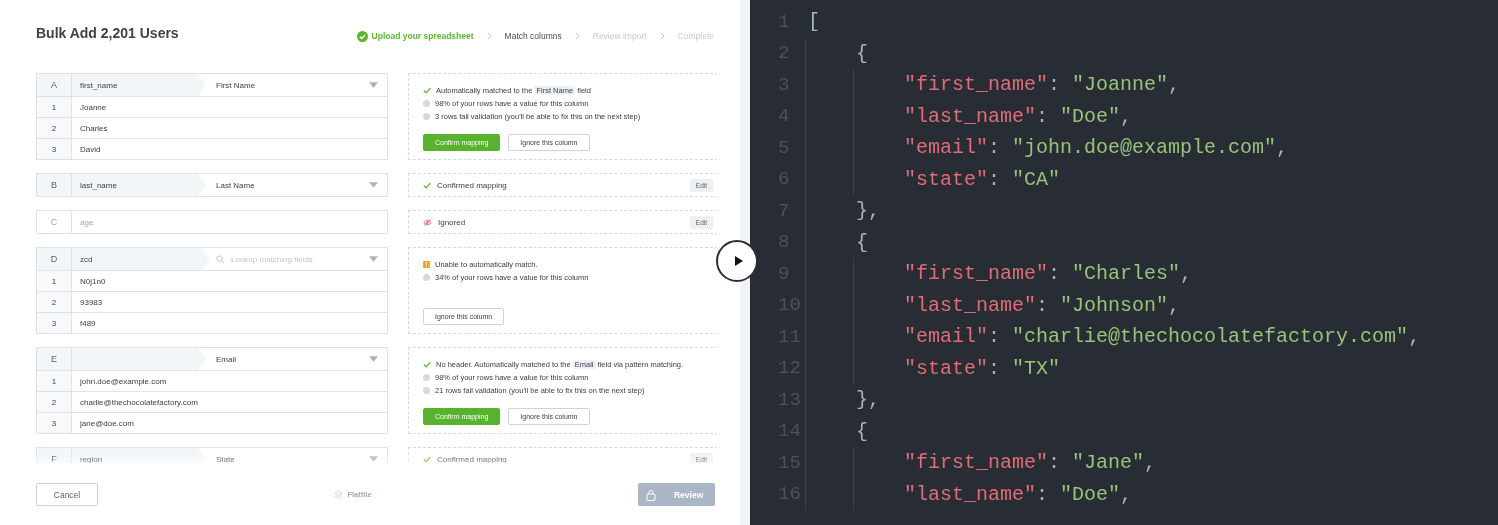 This screenshot has width=1498, height=525. I want to click on eye-slash-icon, so click(427, 222).